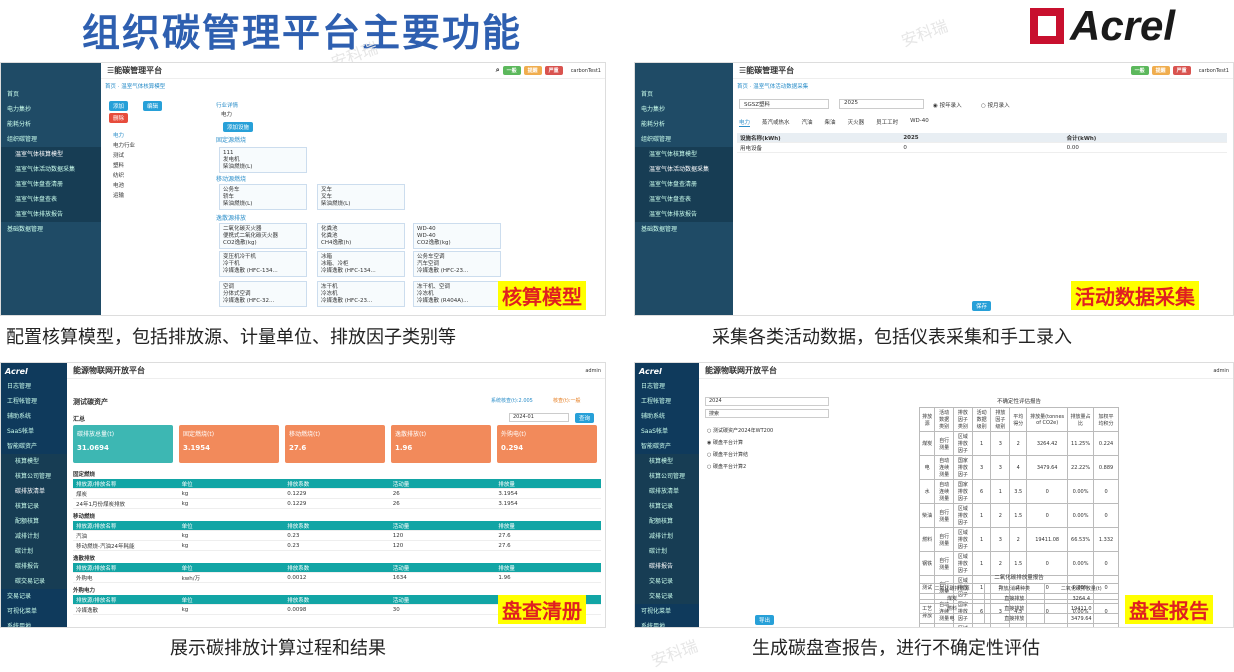 This screenshot has height=672, width=1234. I want to click on table-row: 煤炭 kg 0.1229 26 3.1954, so click(337, 494).